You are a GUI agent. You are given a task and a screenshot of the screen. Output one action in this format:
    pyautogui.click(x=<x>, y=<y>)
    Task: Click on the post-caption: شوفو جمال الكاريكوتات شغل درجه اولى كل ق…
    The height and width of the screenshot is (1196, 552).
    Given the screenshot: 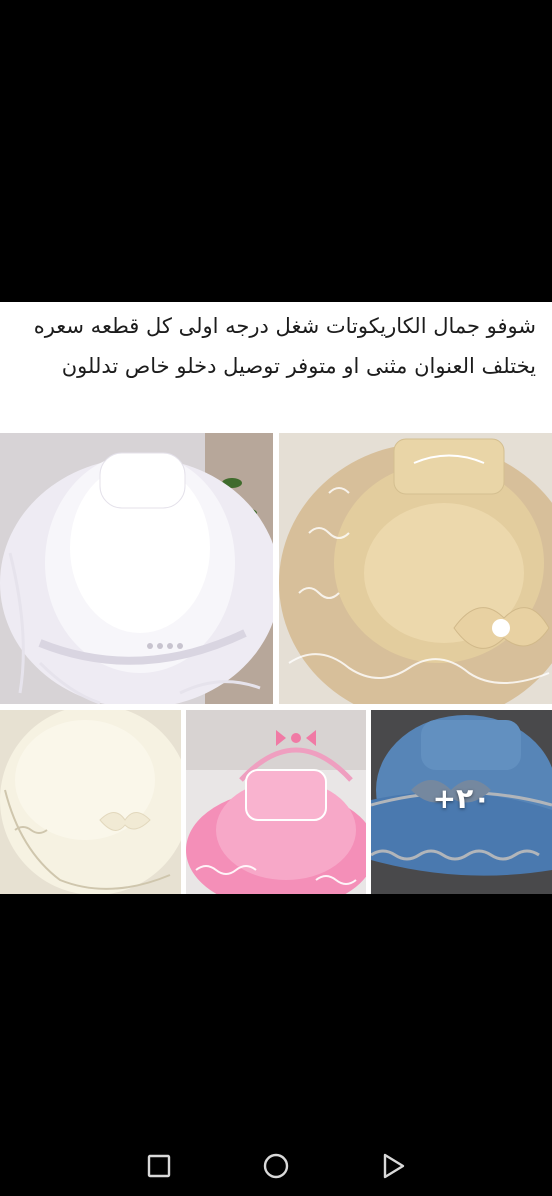 What is the action you would take?
    pyautogui.click(x=284, y=346)
    